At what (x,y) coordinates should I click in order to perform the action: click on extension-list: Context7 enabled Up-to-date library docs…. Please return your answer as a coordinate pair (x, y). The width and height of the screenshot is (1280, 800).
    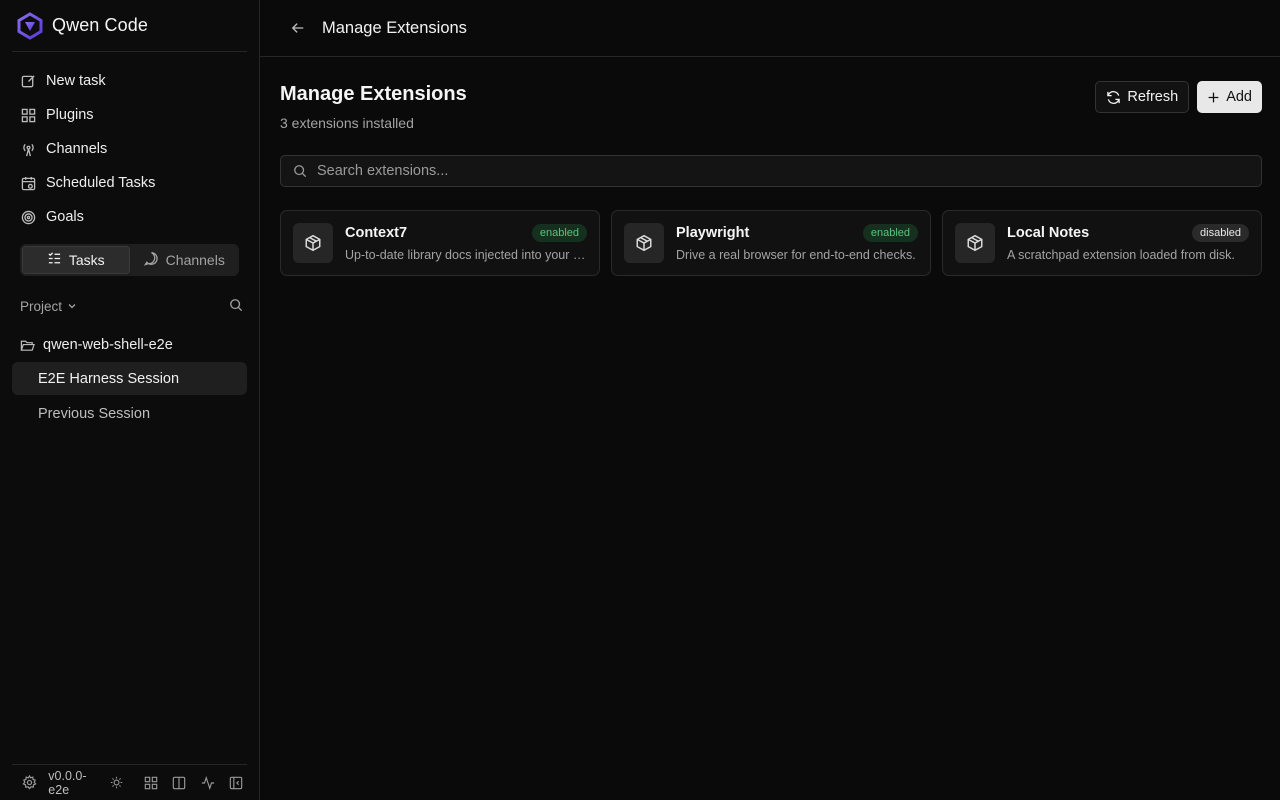
    Looking at the image, I should click on (771, 243).